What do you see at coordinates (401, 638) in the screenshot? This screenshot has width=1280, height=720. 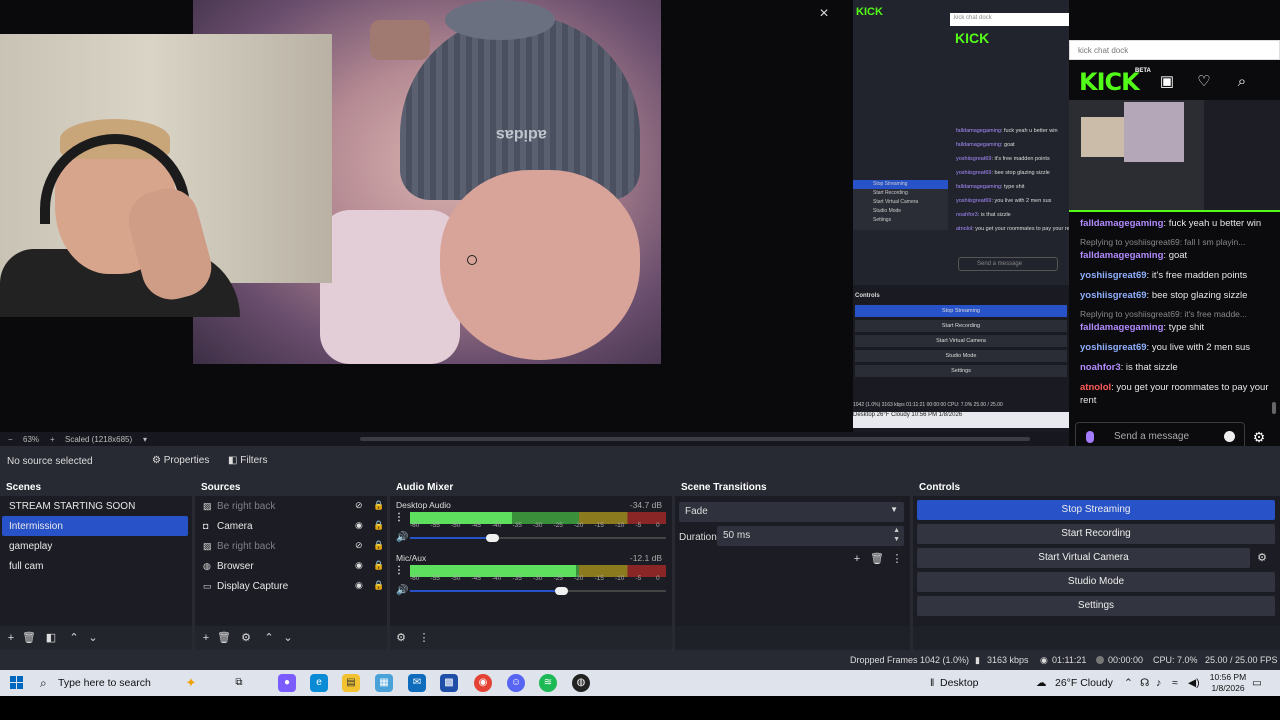 I see `mixer-settings-icon: ⚙` at bounding box center [401, 638].